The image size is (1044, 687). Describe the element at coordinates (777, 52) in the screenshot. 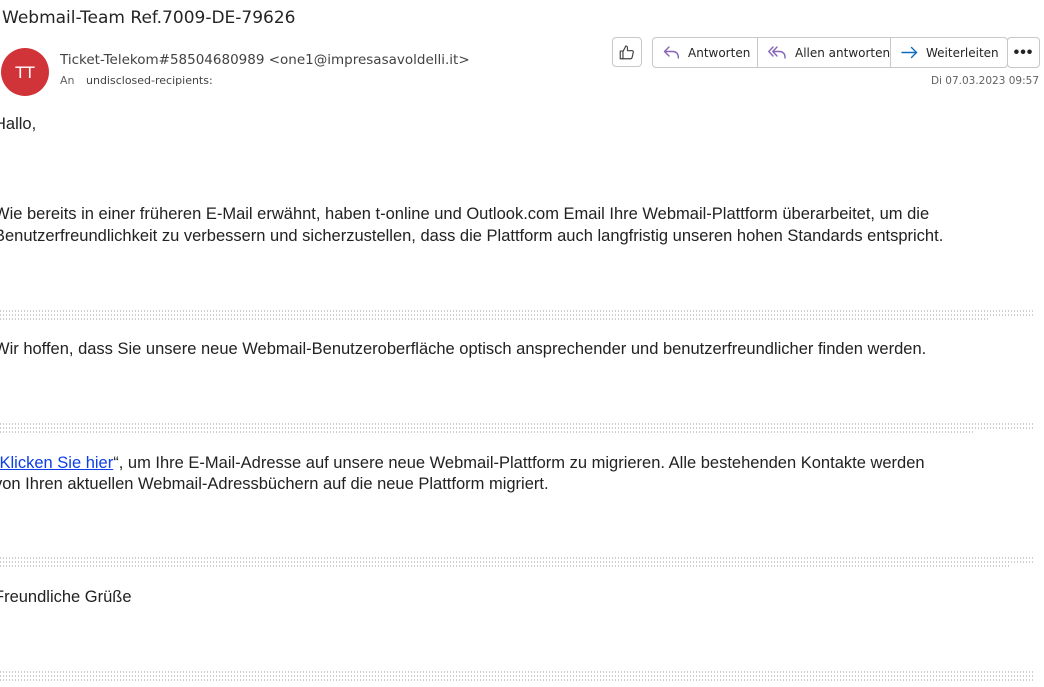

I see `reply-all-icon` at that location.